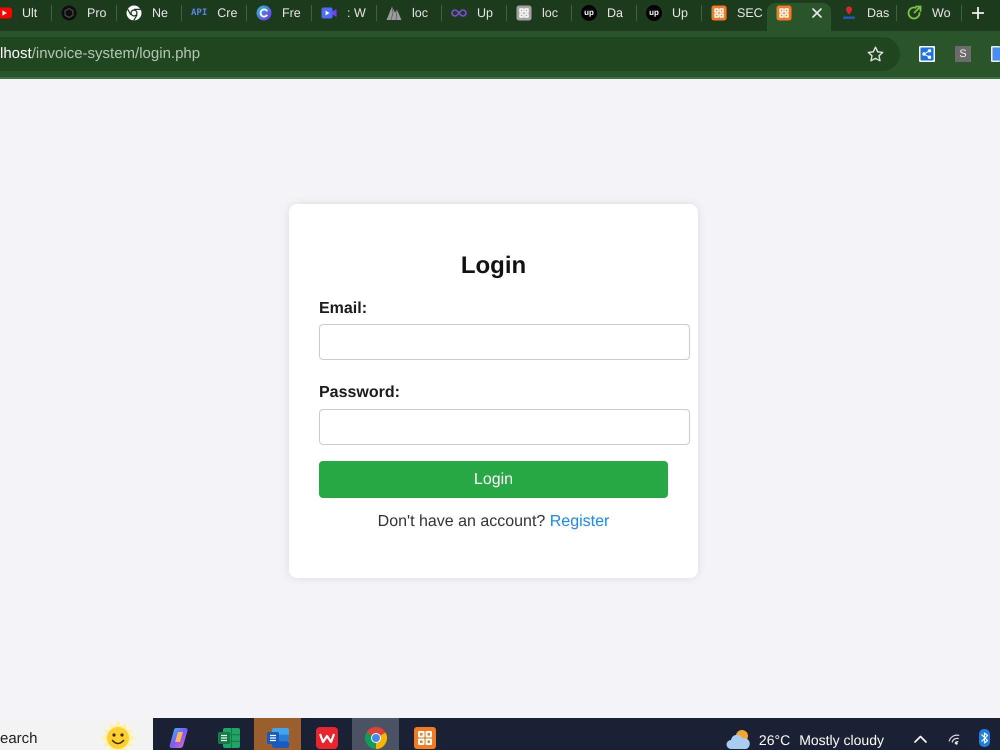 The image size is (1000, 750). Describe the element at coordinates (278, 738) in the screenshot. I see `document-icon` at that location.